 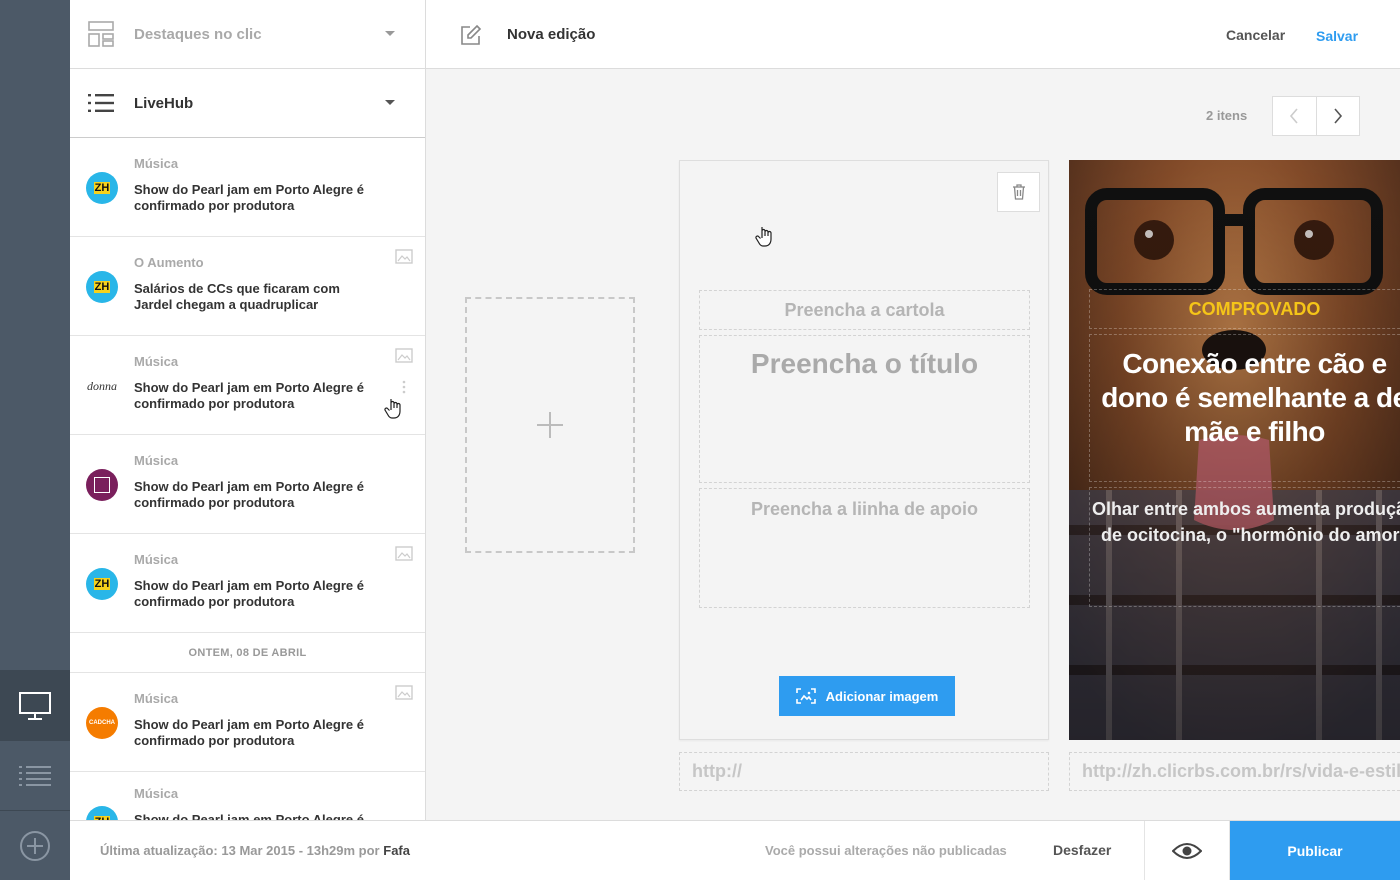 I want to click on edit-icon, so click(x=471, y=34).